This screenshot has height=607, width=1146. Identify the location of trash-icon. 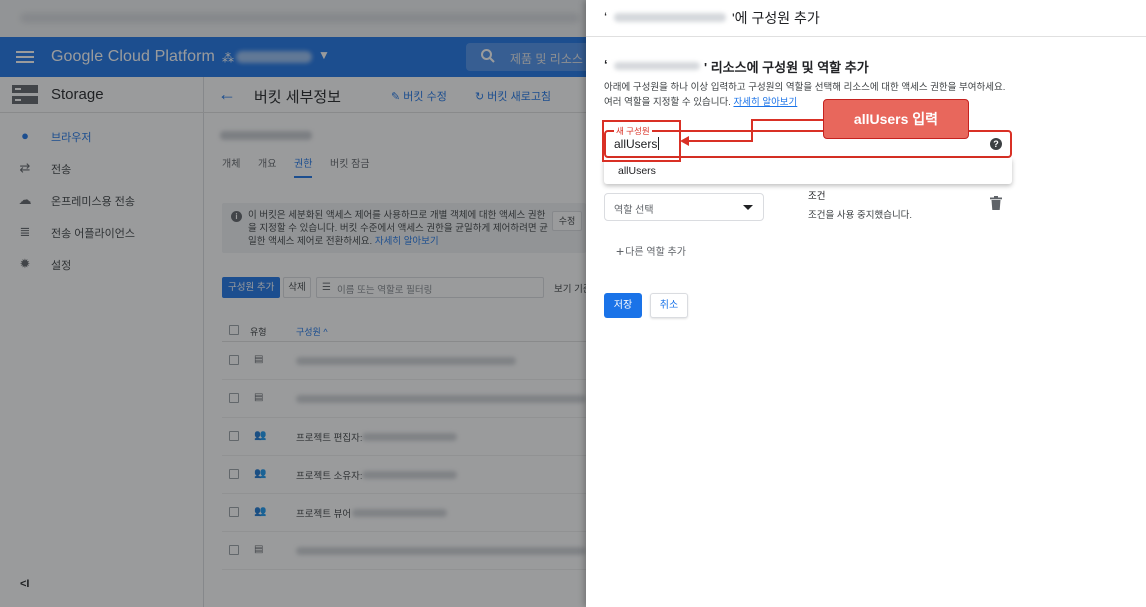
(996, 203).